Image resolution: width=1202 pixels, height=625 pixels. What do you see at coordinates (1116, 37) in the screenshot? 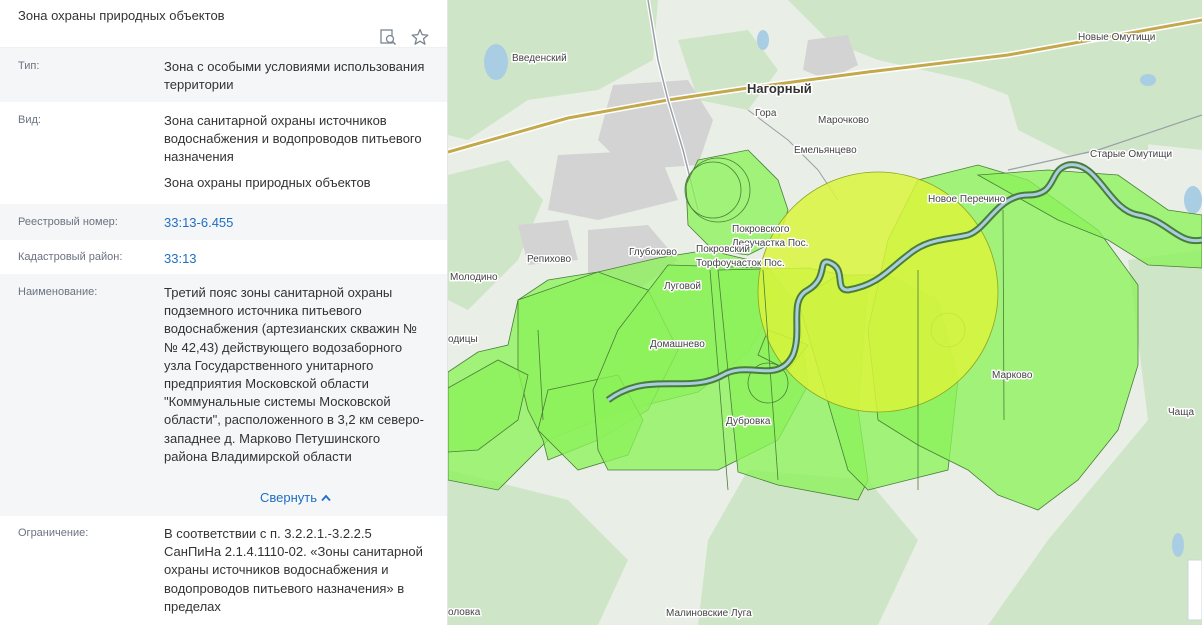
I see `label-novye-omutishchi: Новые Омутищи` at bounding box center [1116, 37].